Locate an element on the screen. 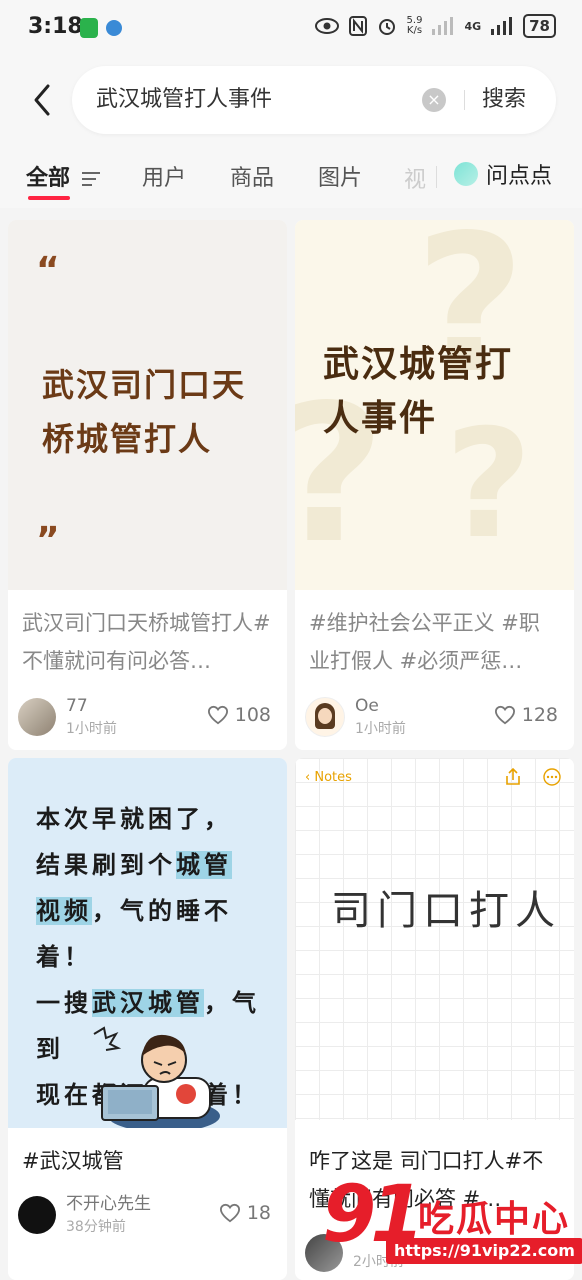 The height and width of the screenshot is (1280, 582). cover-line: 本次早就困了， is located at coordinates (134, 819).